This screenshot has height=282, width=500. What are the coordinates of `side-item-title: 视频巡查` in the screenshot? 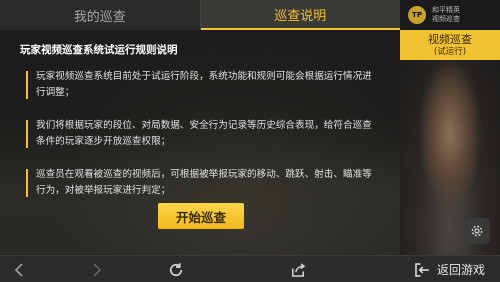 It's located at (450, 39).